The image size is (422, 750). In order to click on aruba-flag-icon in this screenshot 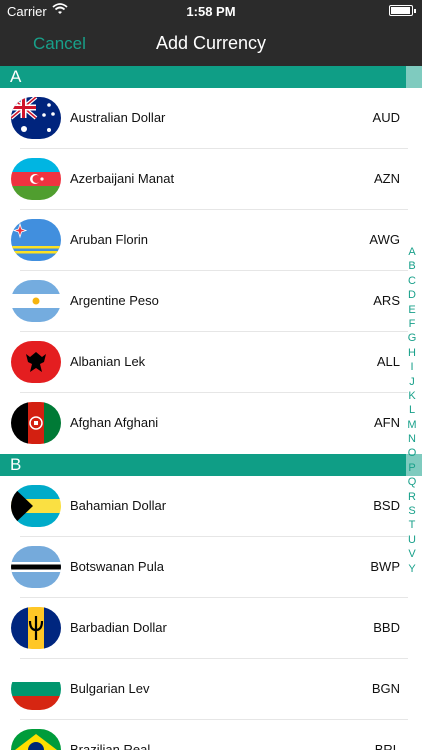, I will do `click(36, 240)`.